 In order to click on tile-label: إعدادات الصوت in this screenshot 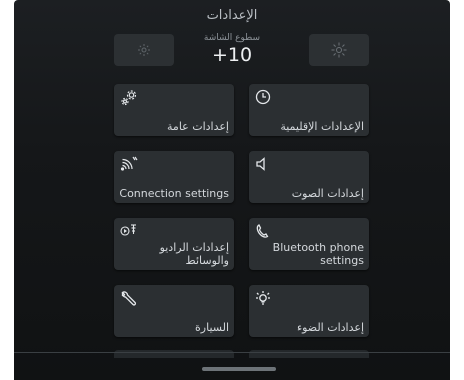, I will do `click(327, 193)`.